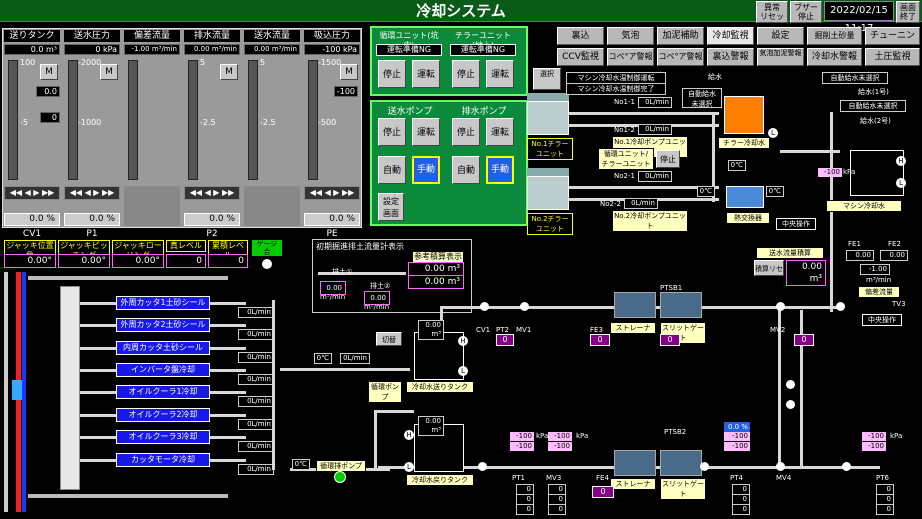 Image resolution: width=922 pixels, height=519 pixels. What do you see at coordinates (790, 384) in the screenshot?
I see `valve-bypass-1-icon` at bounding box center [790, 384].